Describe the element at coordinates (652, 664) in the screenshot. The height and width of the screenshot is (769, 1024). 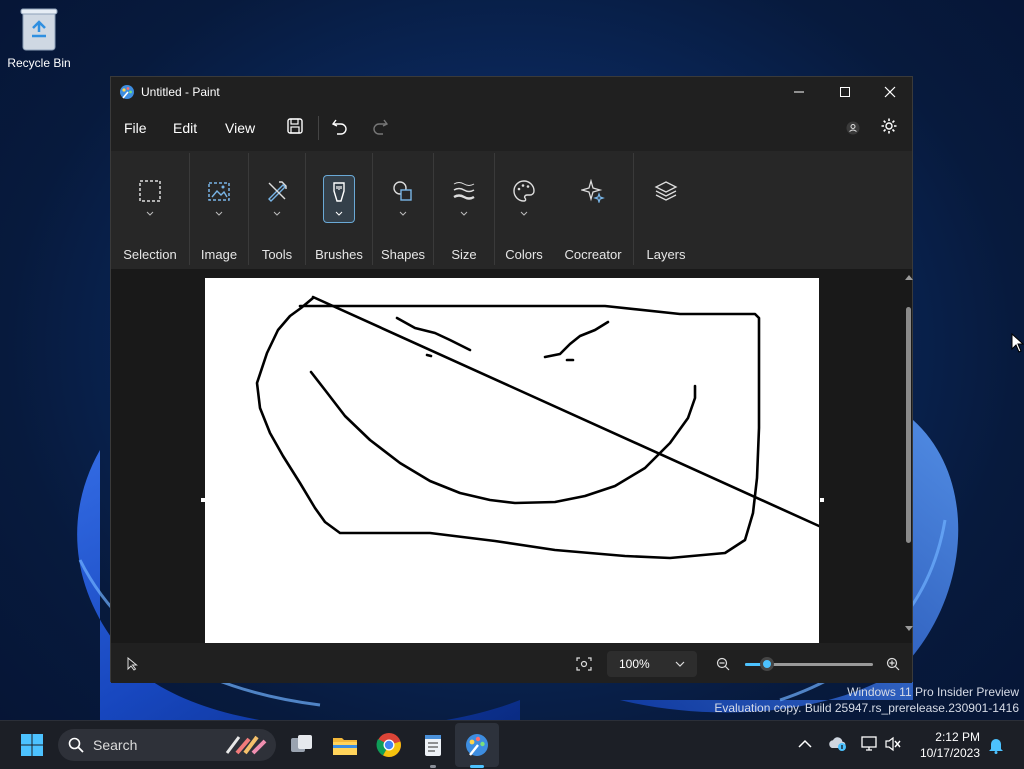
I see `zoom-dropdown: 100%` at that location.